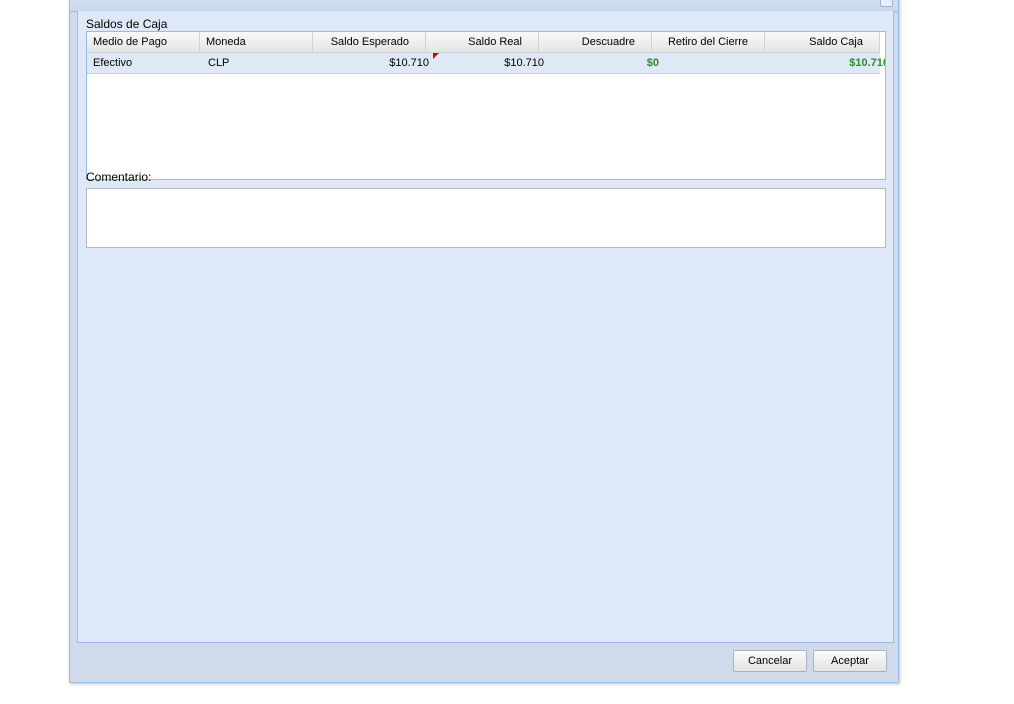  What do you see at coordinates (219, 63) in the screenshot?
I see `cell-moneda: CLP` at bounding box center [219, 63].